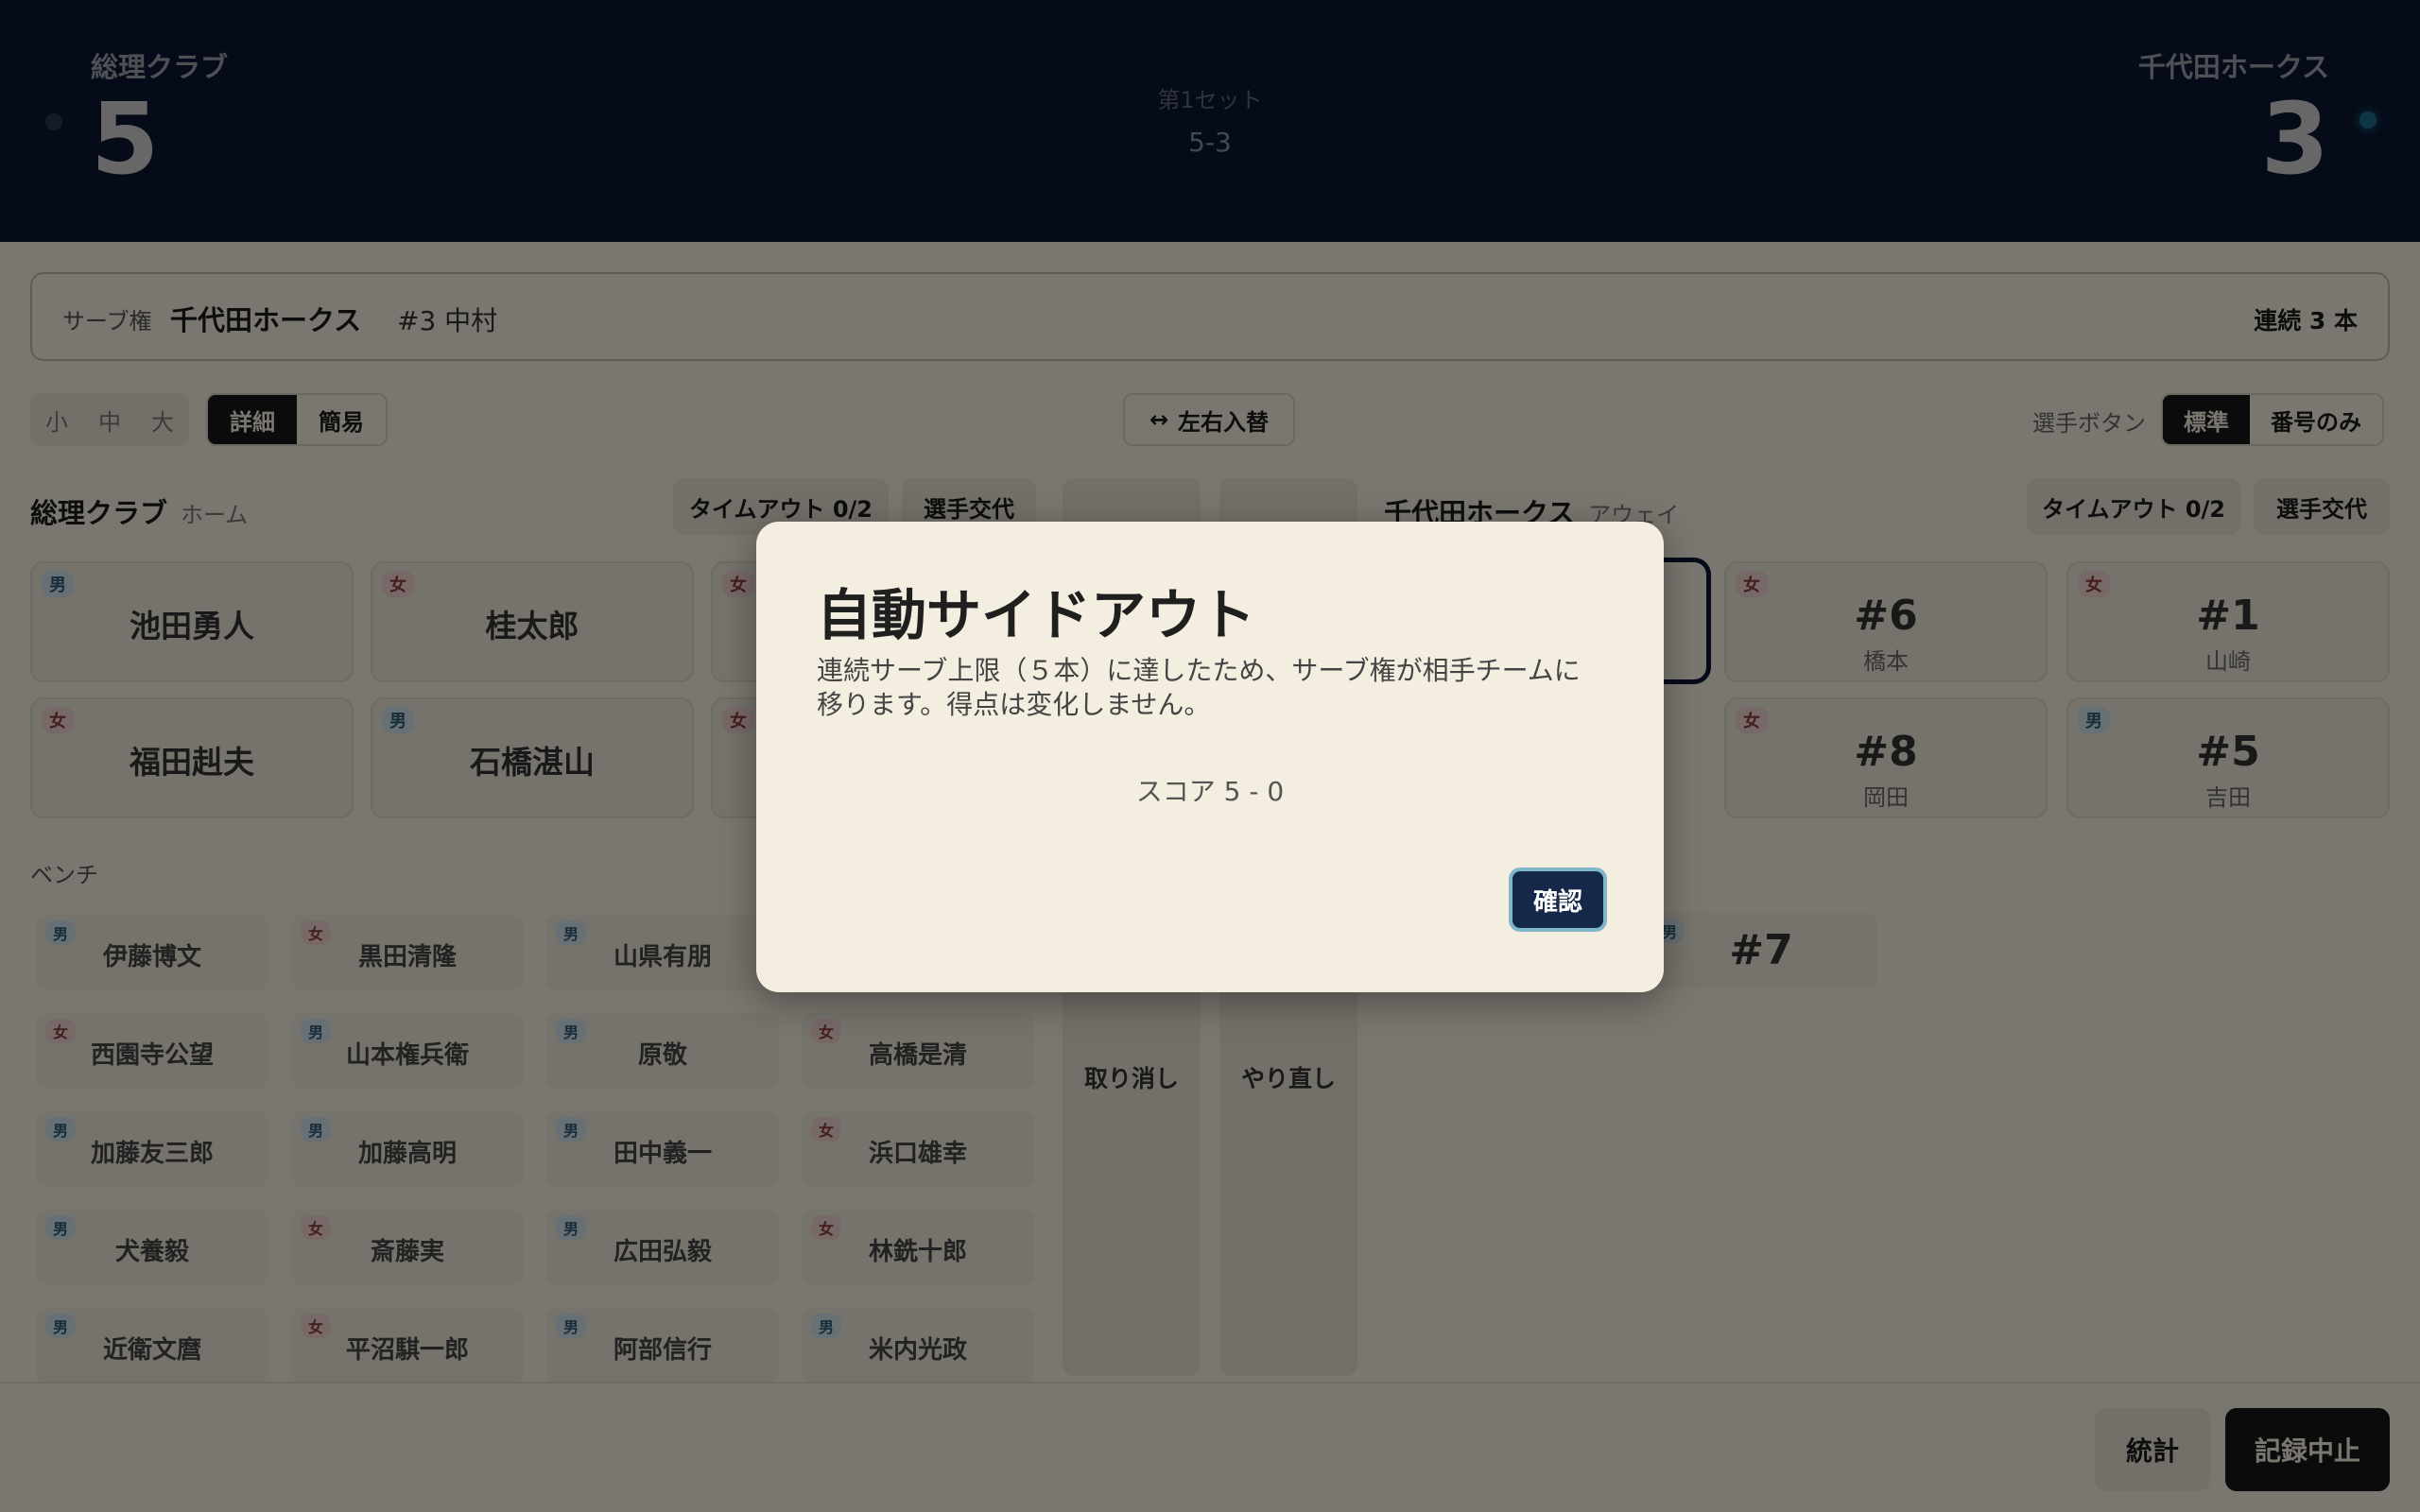  I want to click on dialog-score: スコア 5 - 0, so click(1210, 791).